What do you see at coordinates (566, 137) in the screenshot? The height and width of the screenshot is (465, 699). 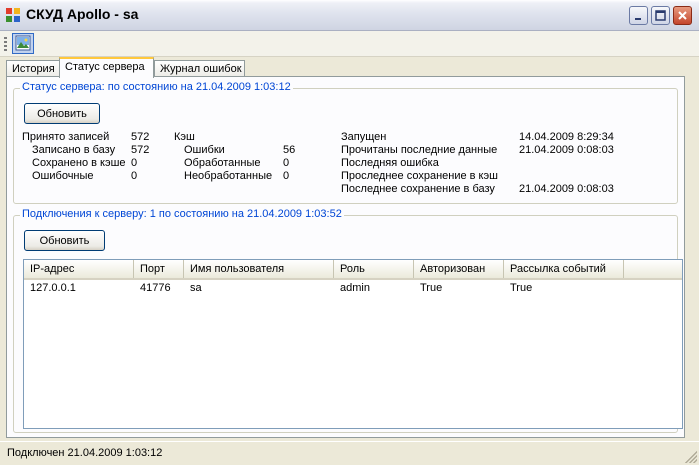 I see `started-value: 14.04.2009 8:29:34` at bounding box center [566, 137].